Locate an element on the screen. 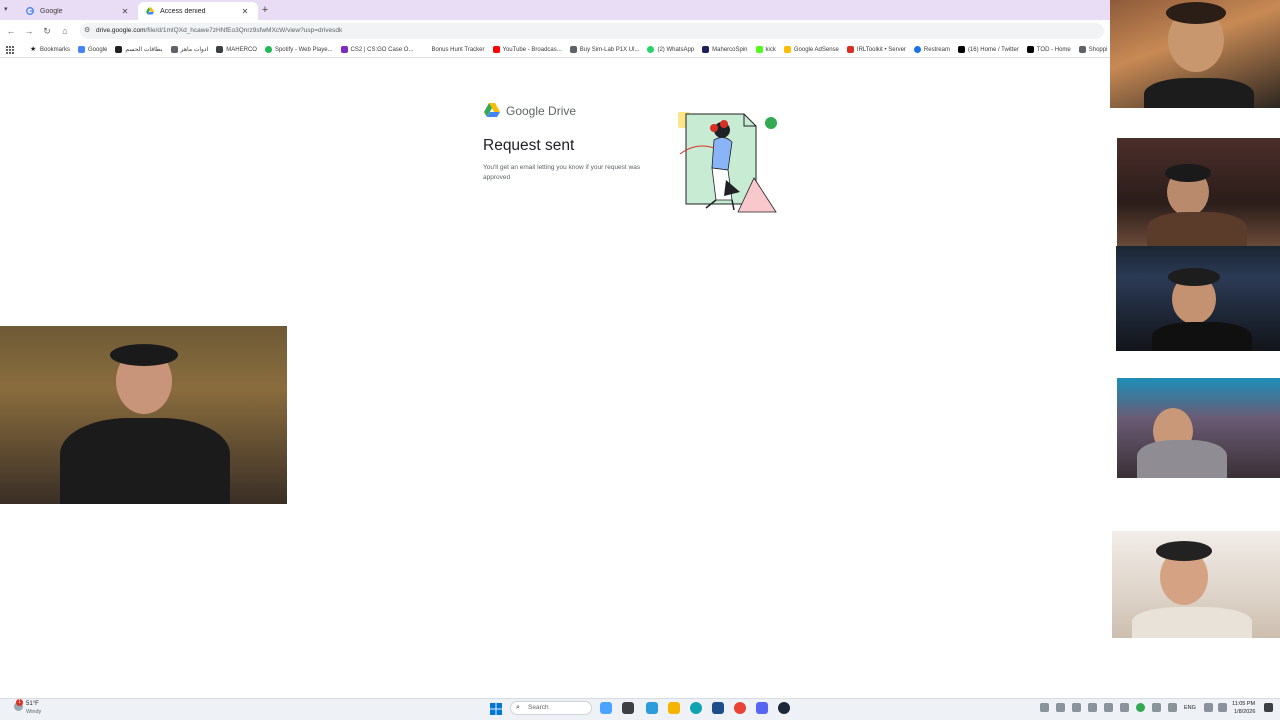  bookmark-item: (2) WhatsApp is located at coordinates (670, 49).